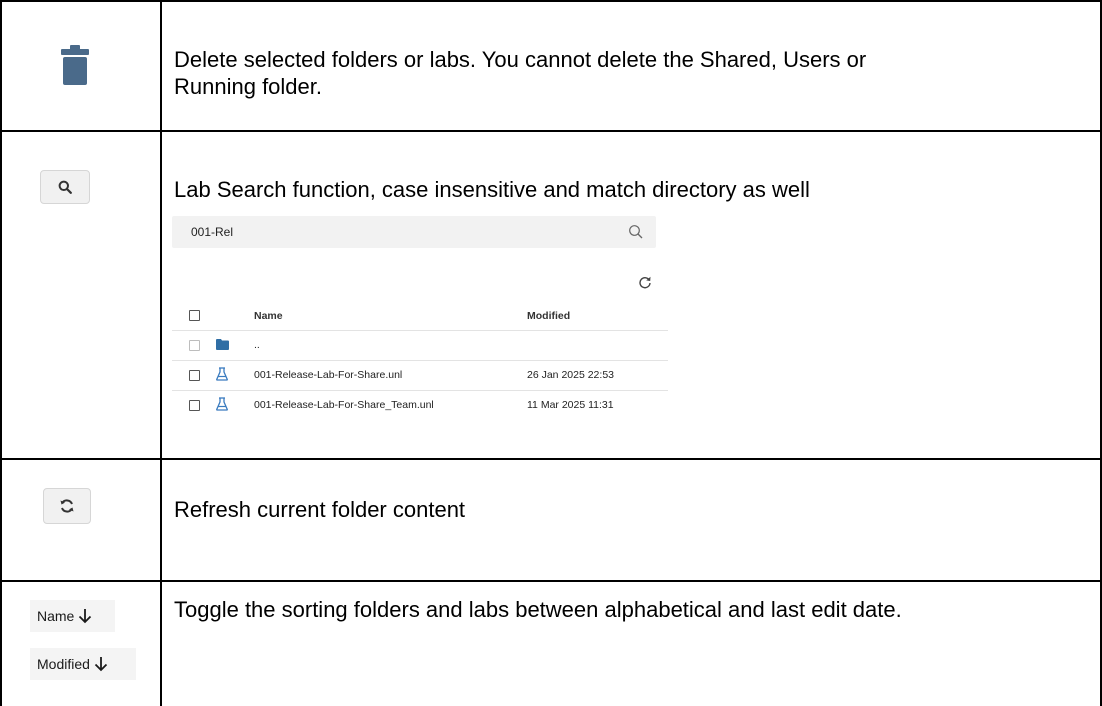 The height and width of the screenshot is (706, 1102). Describe the element at coordinates (570, 375) in the screenshot. I see `file-modified: 26 Jan 2025 22:53` at that location.